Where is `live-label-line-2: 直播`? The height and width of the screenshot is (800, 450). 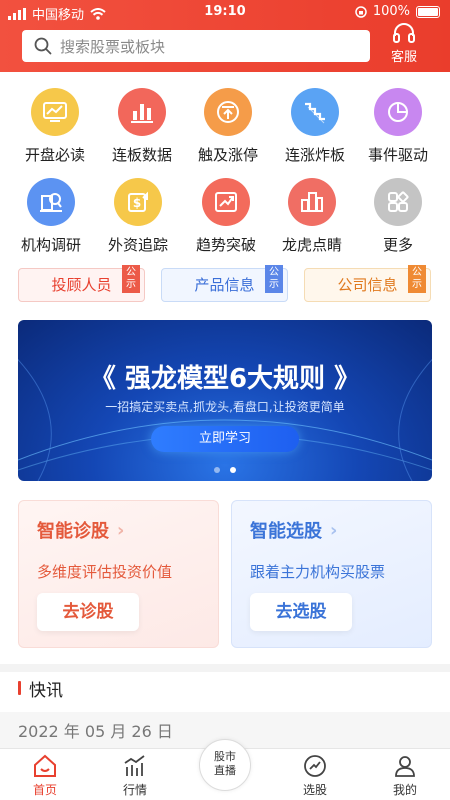 live-label-line-2: 直播 is located at coordinates (225, 770).